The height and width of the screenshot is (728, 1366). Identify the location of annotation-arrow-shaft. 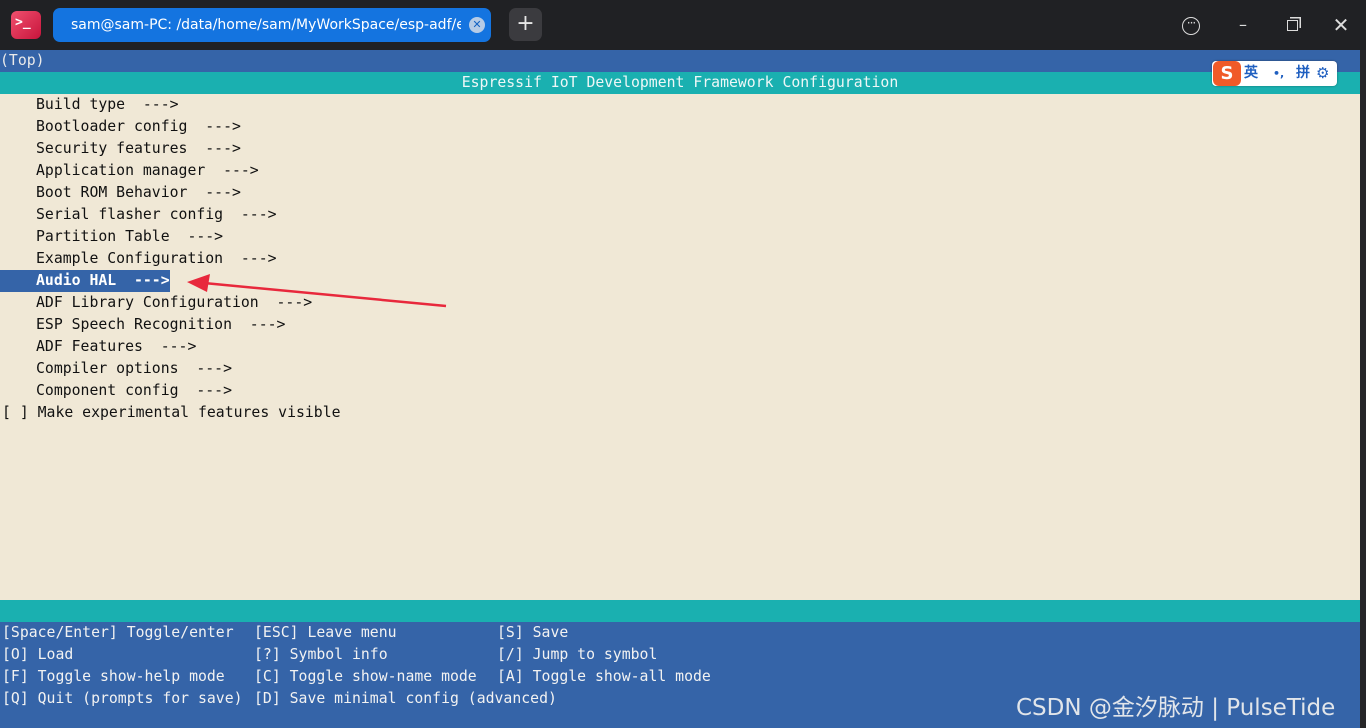
(325, 294).